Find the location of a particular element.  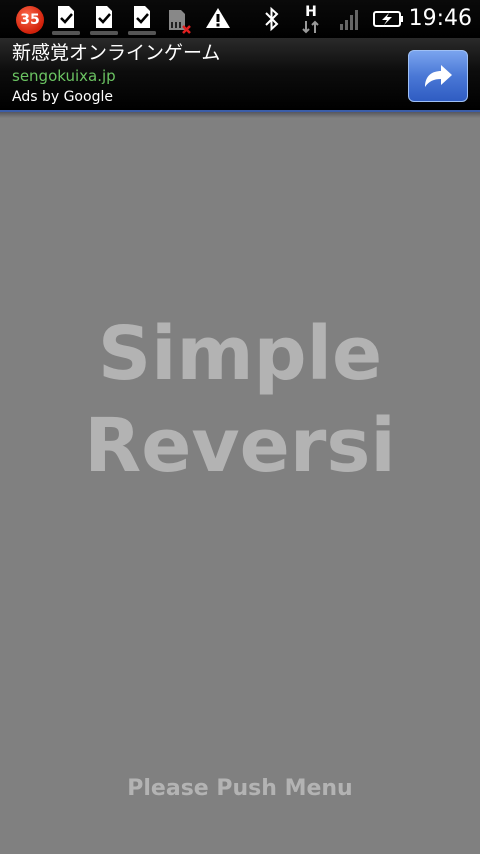

data-arrows-icon is located at coordinates (310, 27).